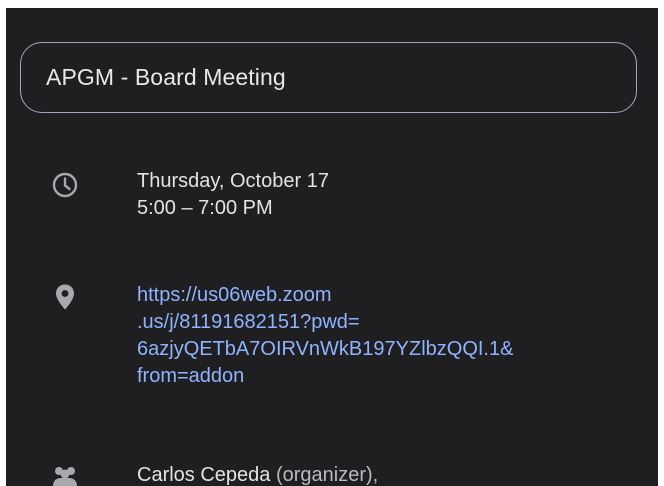 The image size is (664, 486). I want to click on link-line-1: https://us06web.zoom, so click(234, 295).